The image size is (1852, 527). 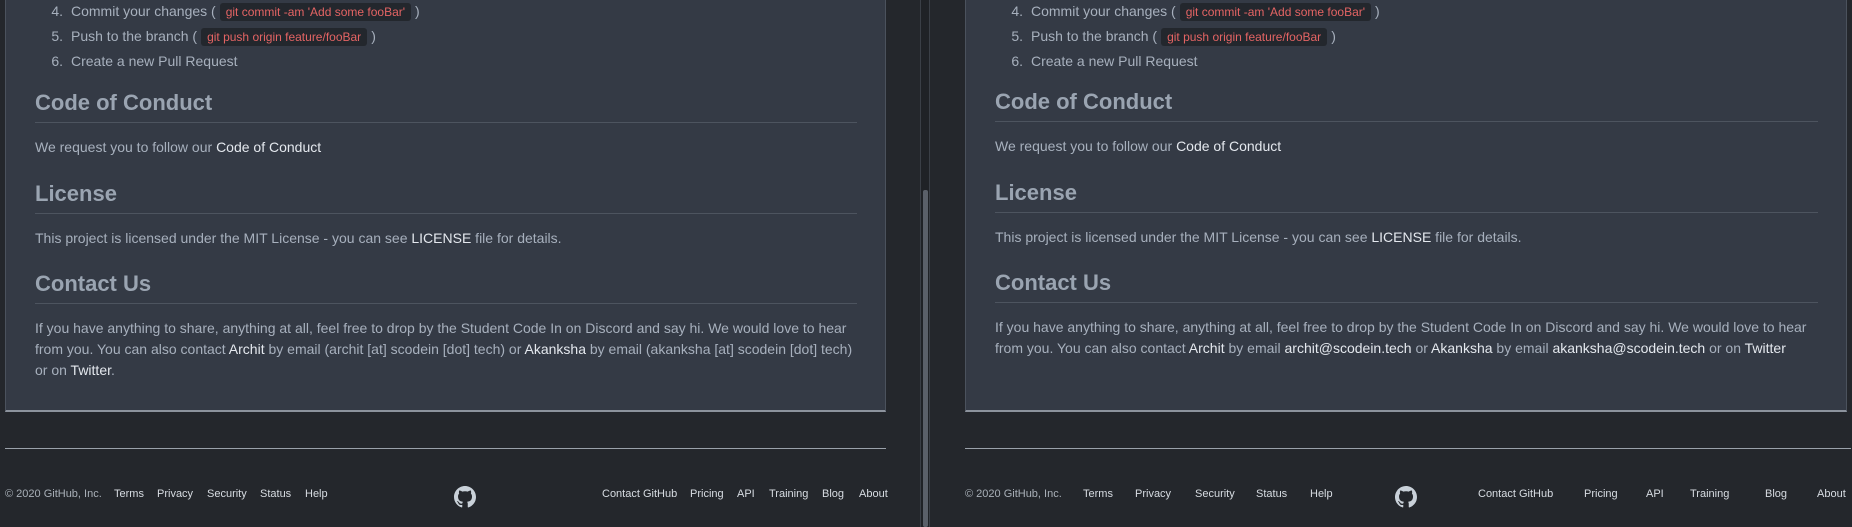 What do you see at coordinates (1628, 348) in the screenshot?
I see `akanksha-email-link: akanksha@scodein.tech` at bounding box center [1628, 348].